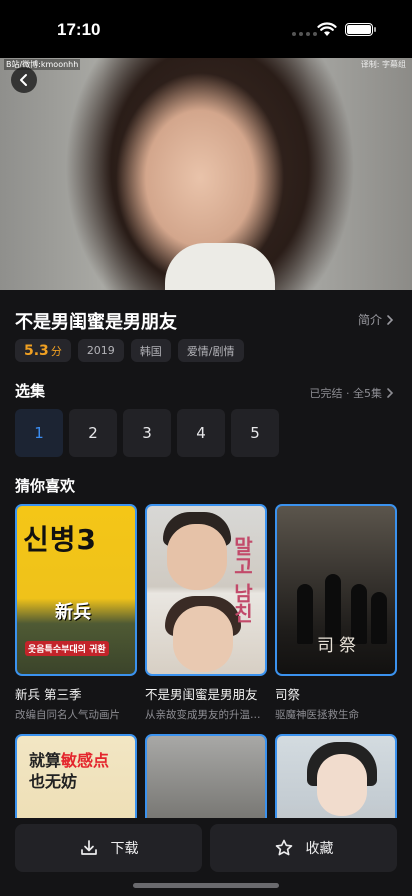 The image size is (412, 896). I want to click on poster-subtitle-text: 新兵, so click(73, 612).